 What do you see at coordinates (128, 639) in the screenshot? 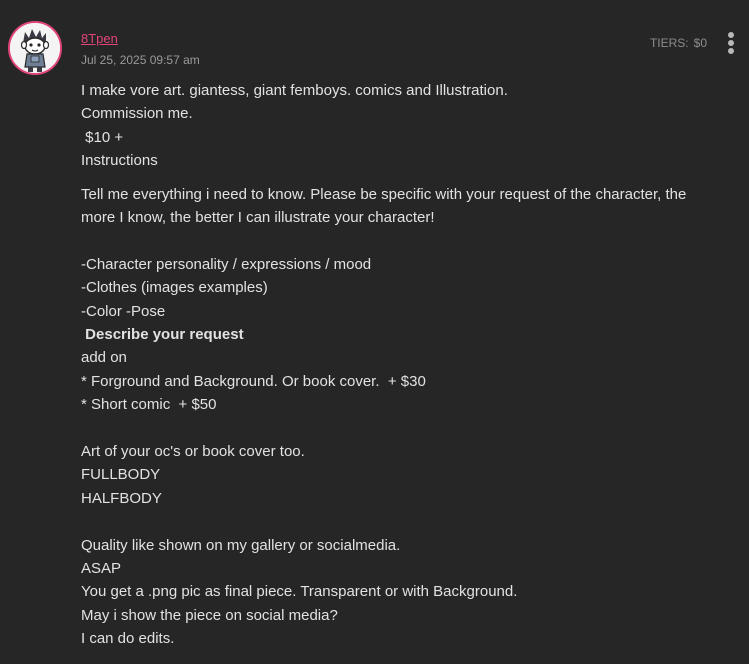
I see `body-line: I can do edits.` at bounding box center [128, 639].